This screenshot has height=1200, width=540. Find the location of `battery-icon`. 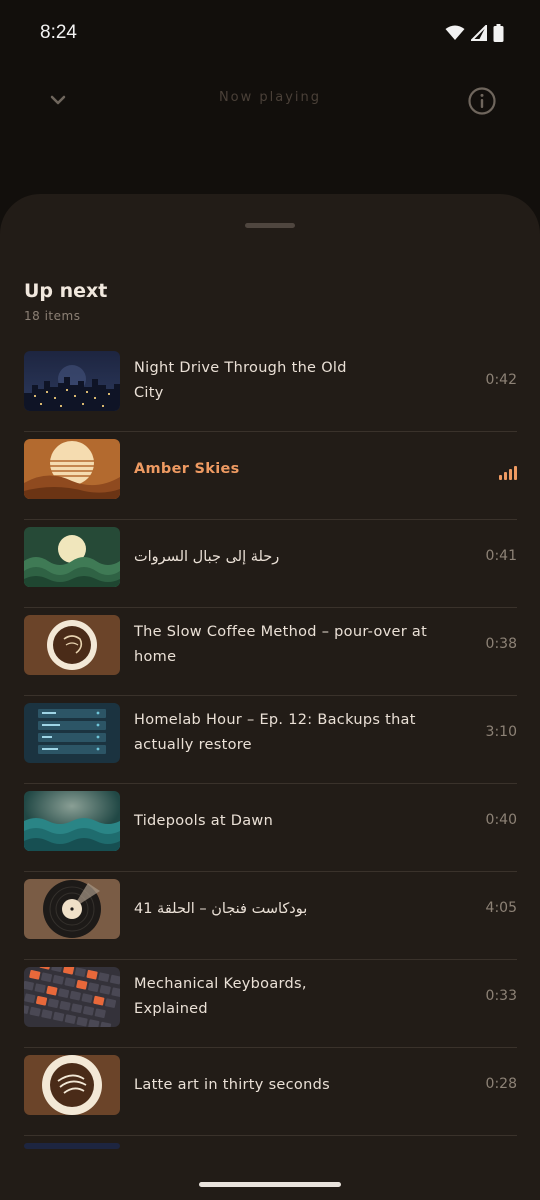

battery-icon is located at coordinates (498, 33).